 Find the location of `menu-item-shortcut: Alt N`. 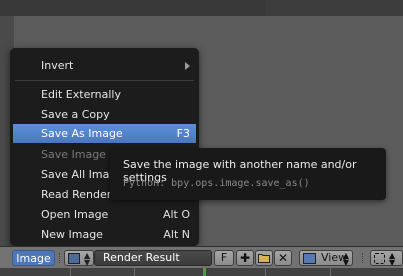

menu-item-shortcut: Alt N is located at coordinates (176, 234).